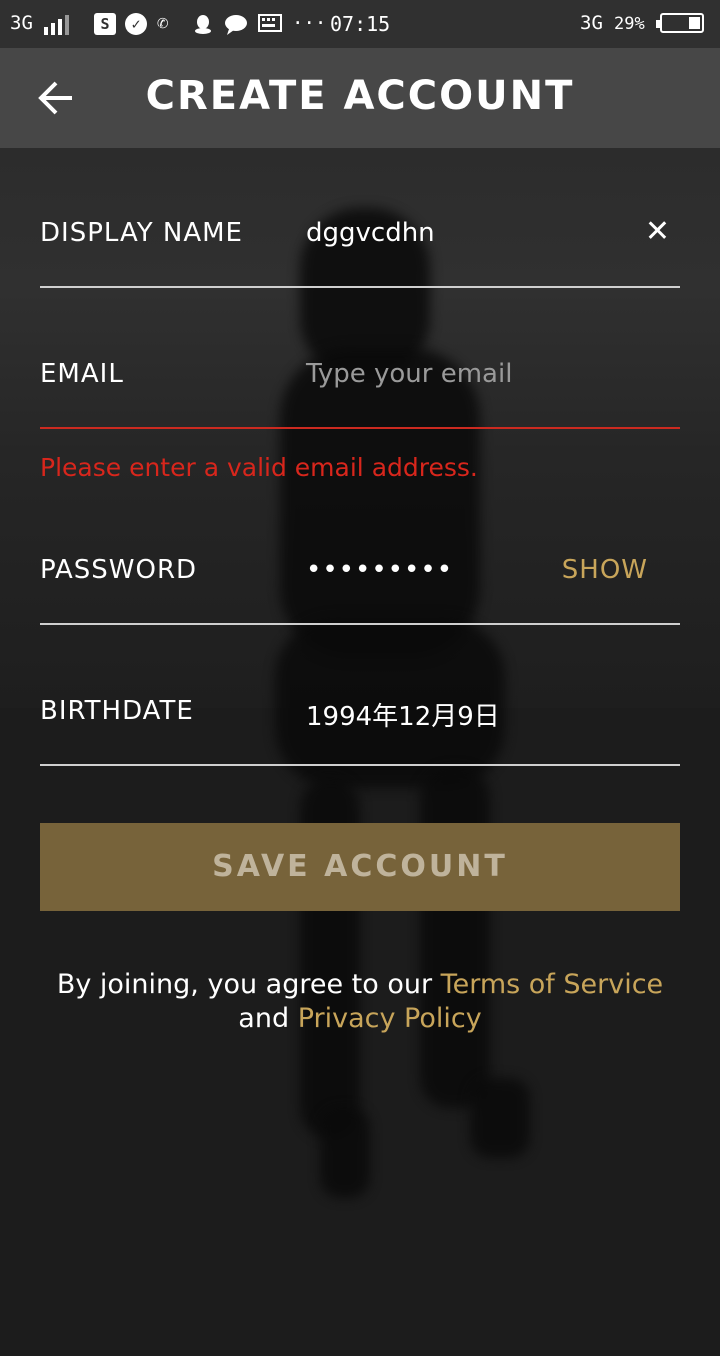  What do you see at coordinates (136, 24) in the screenshot?
I see `check-circle-icon: ✓` at bounding box center [136, 24].